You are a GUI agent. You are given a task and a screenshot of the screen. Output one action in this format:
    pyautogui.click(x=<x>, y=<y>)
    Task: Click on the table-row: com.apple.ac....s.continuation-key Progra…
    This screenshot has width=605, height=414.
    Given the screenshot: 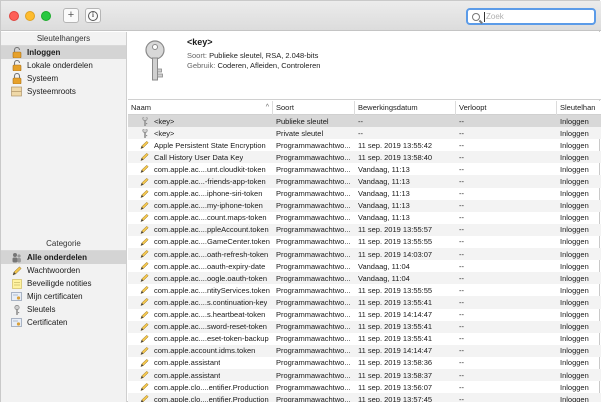 What is the action you would take?
    pyautogui.click(x=364, y=302)
    